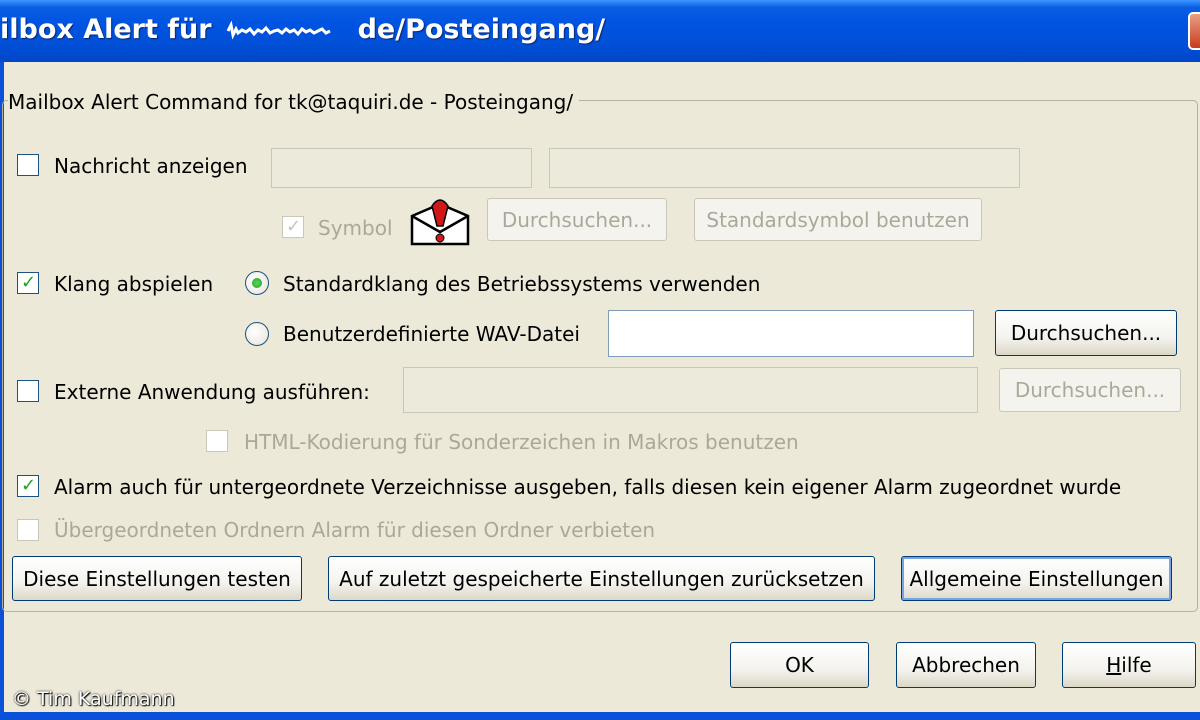 This screenshot has width=1200, height=720. What do you see at coordinates (355, 228) in the screenshot?
I see `symbol-label: Symbol` at bounding box center [355, 228].